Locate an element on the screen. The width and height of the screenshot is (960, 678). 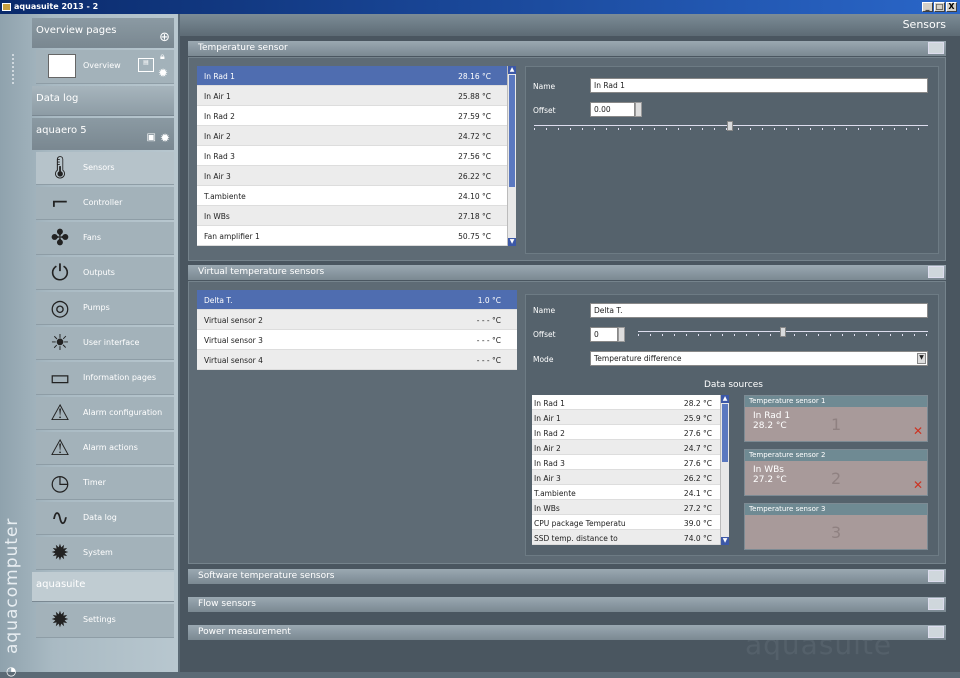
item-value: - - - °C is located at coordinates (488, 360).